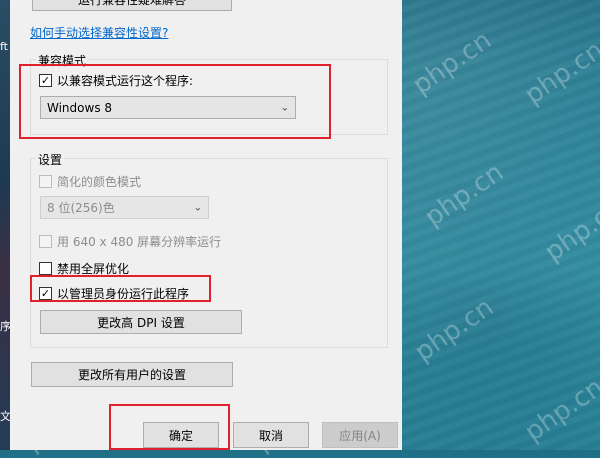 The width and height of the screenshot is (600, 458). I want to click on run-as-admin-checkbox: ✓ 以管理员身份运行此程序, so click(114, 293).